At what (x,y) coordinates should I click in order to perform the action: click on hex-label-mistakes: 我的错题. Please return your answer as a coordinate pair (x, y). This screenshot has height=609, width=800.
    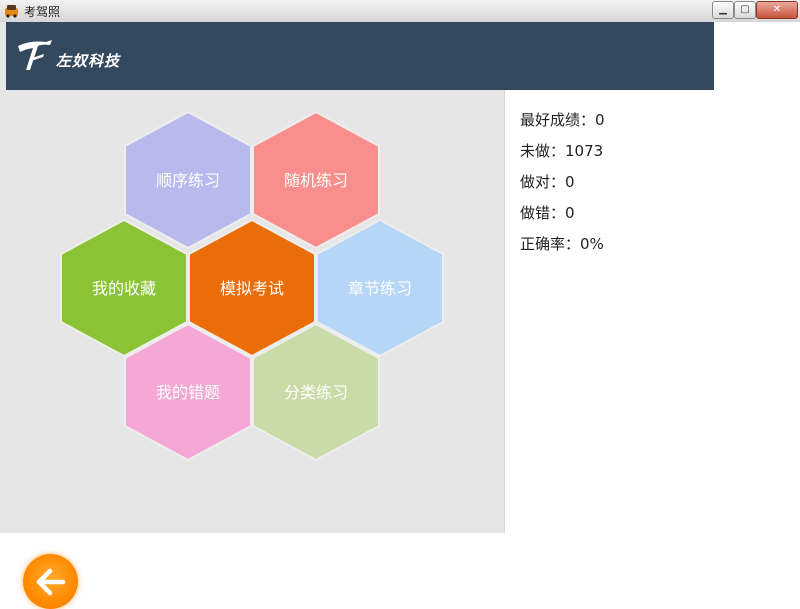
    Looking at the image, I should click on (188, 392).